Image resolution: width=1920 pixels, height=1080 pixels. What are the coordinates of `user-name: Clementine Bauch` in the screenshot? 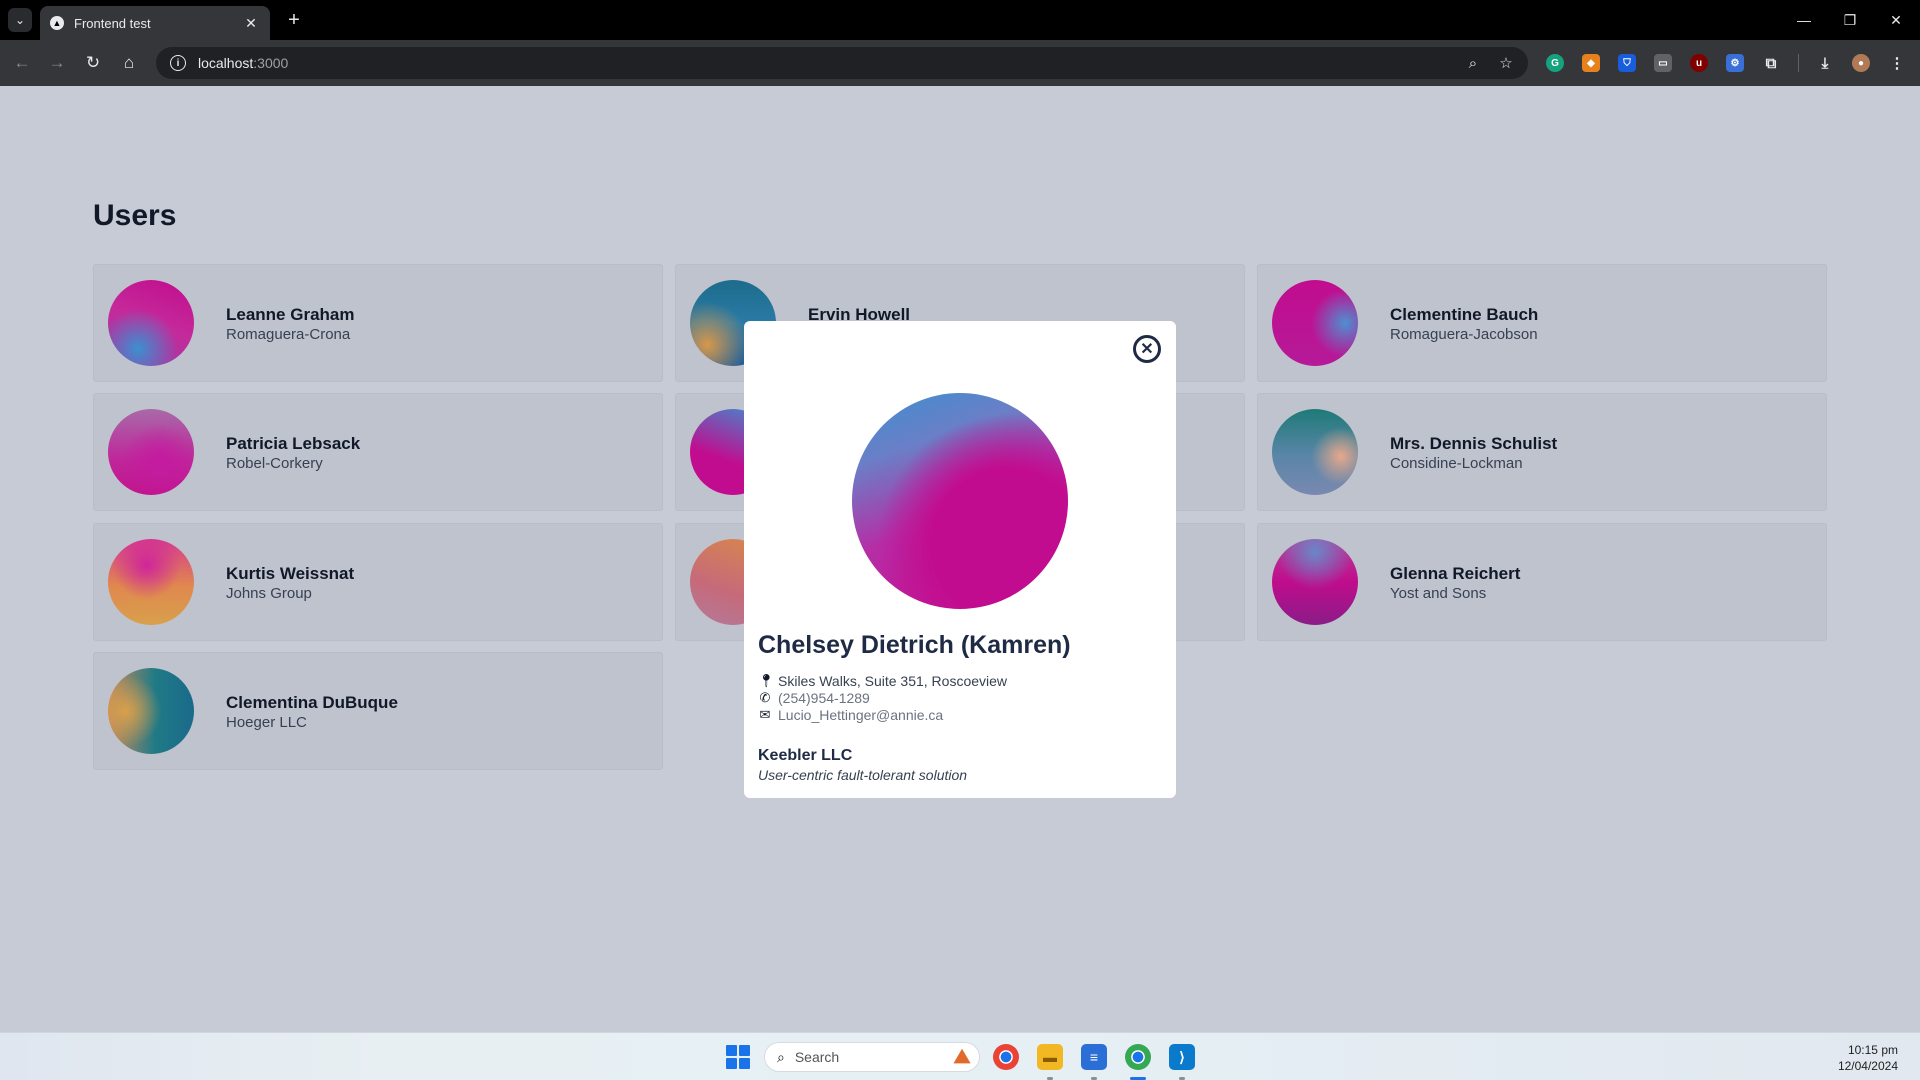 It's located at (1464, 314).